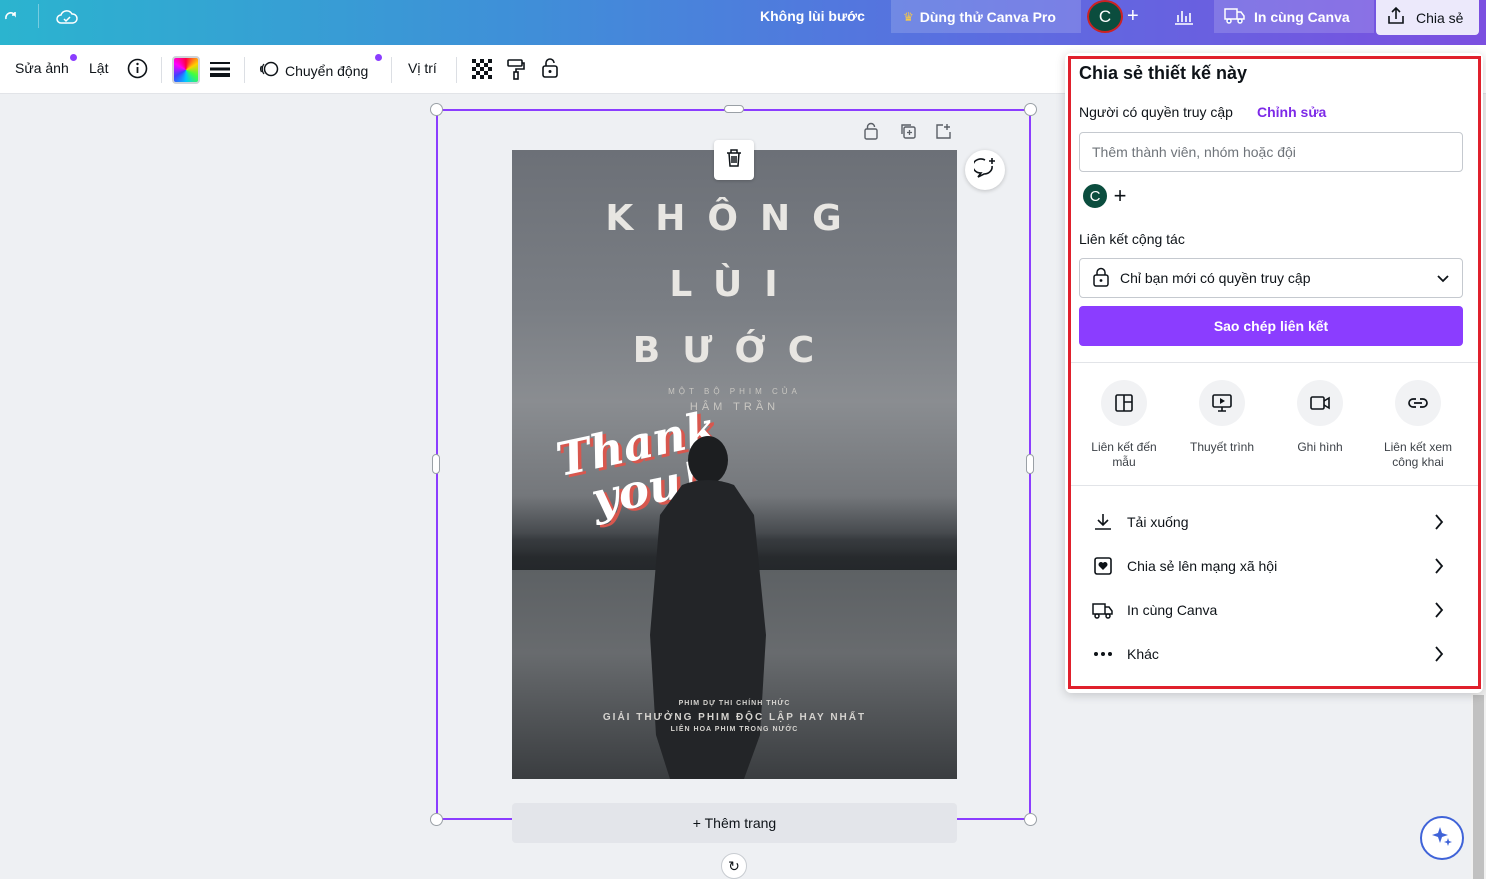 Image resolution: width=1486 pixels, height=879 pixels. Describe the element at coordinates (436, 819) in the screenshot. I see `resize-handle-bottom-left` at that location.